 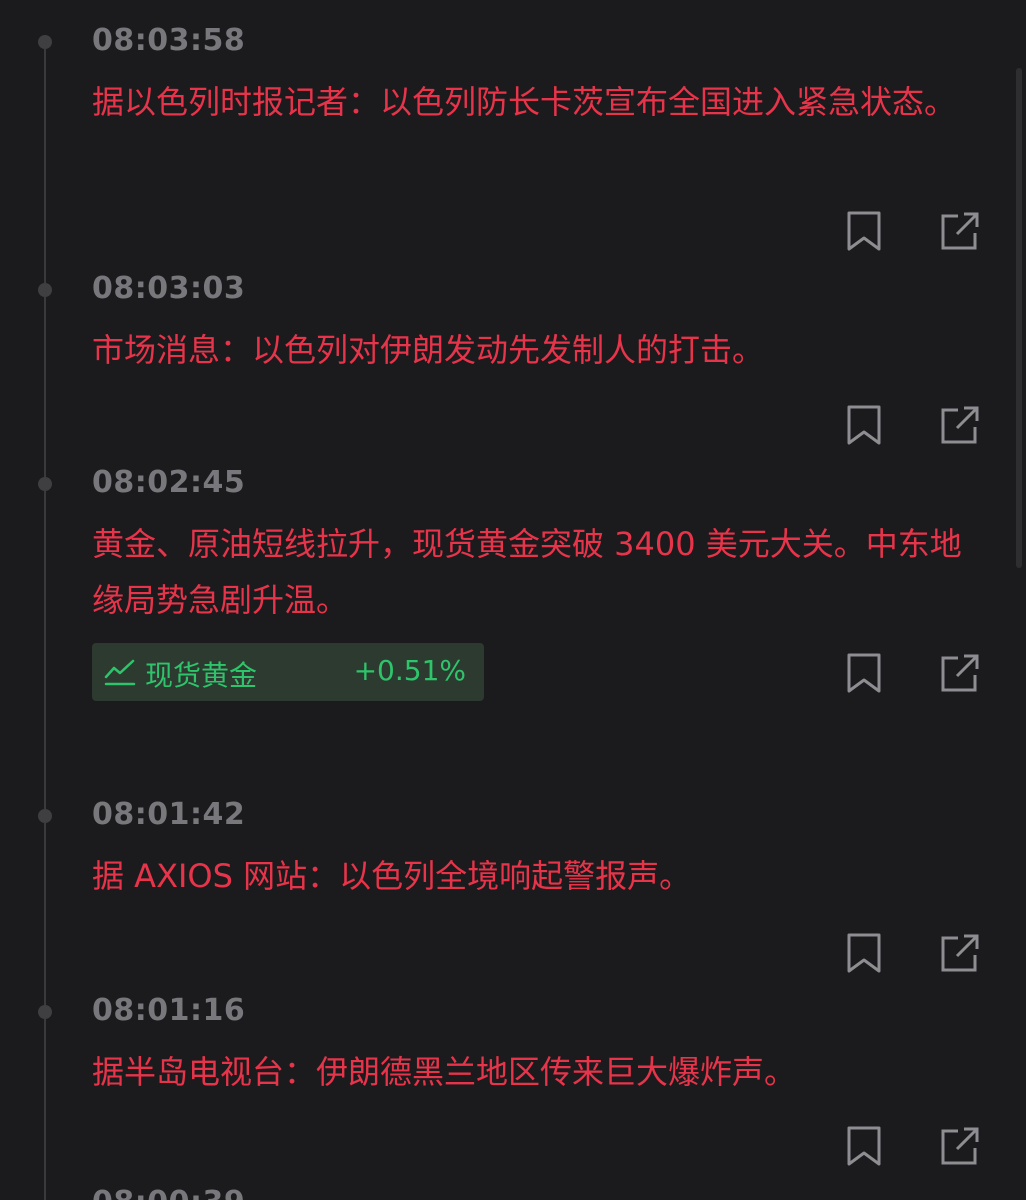 I want to click on trend-line-icon, so click(x=120, y=672).